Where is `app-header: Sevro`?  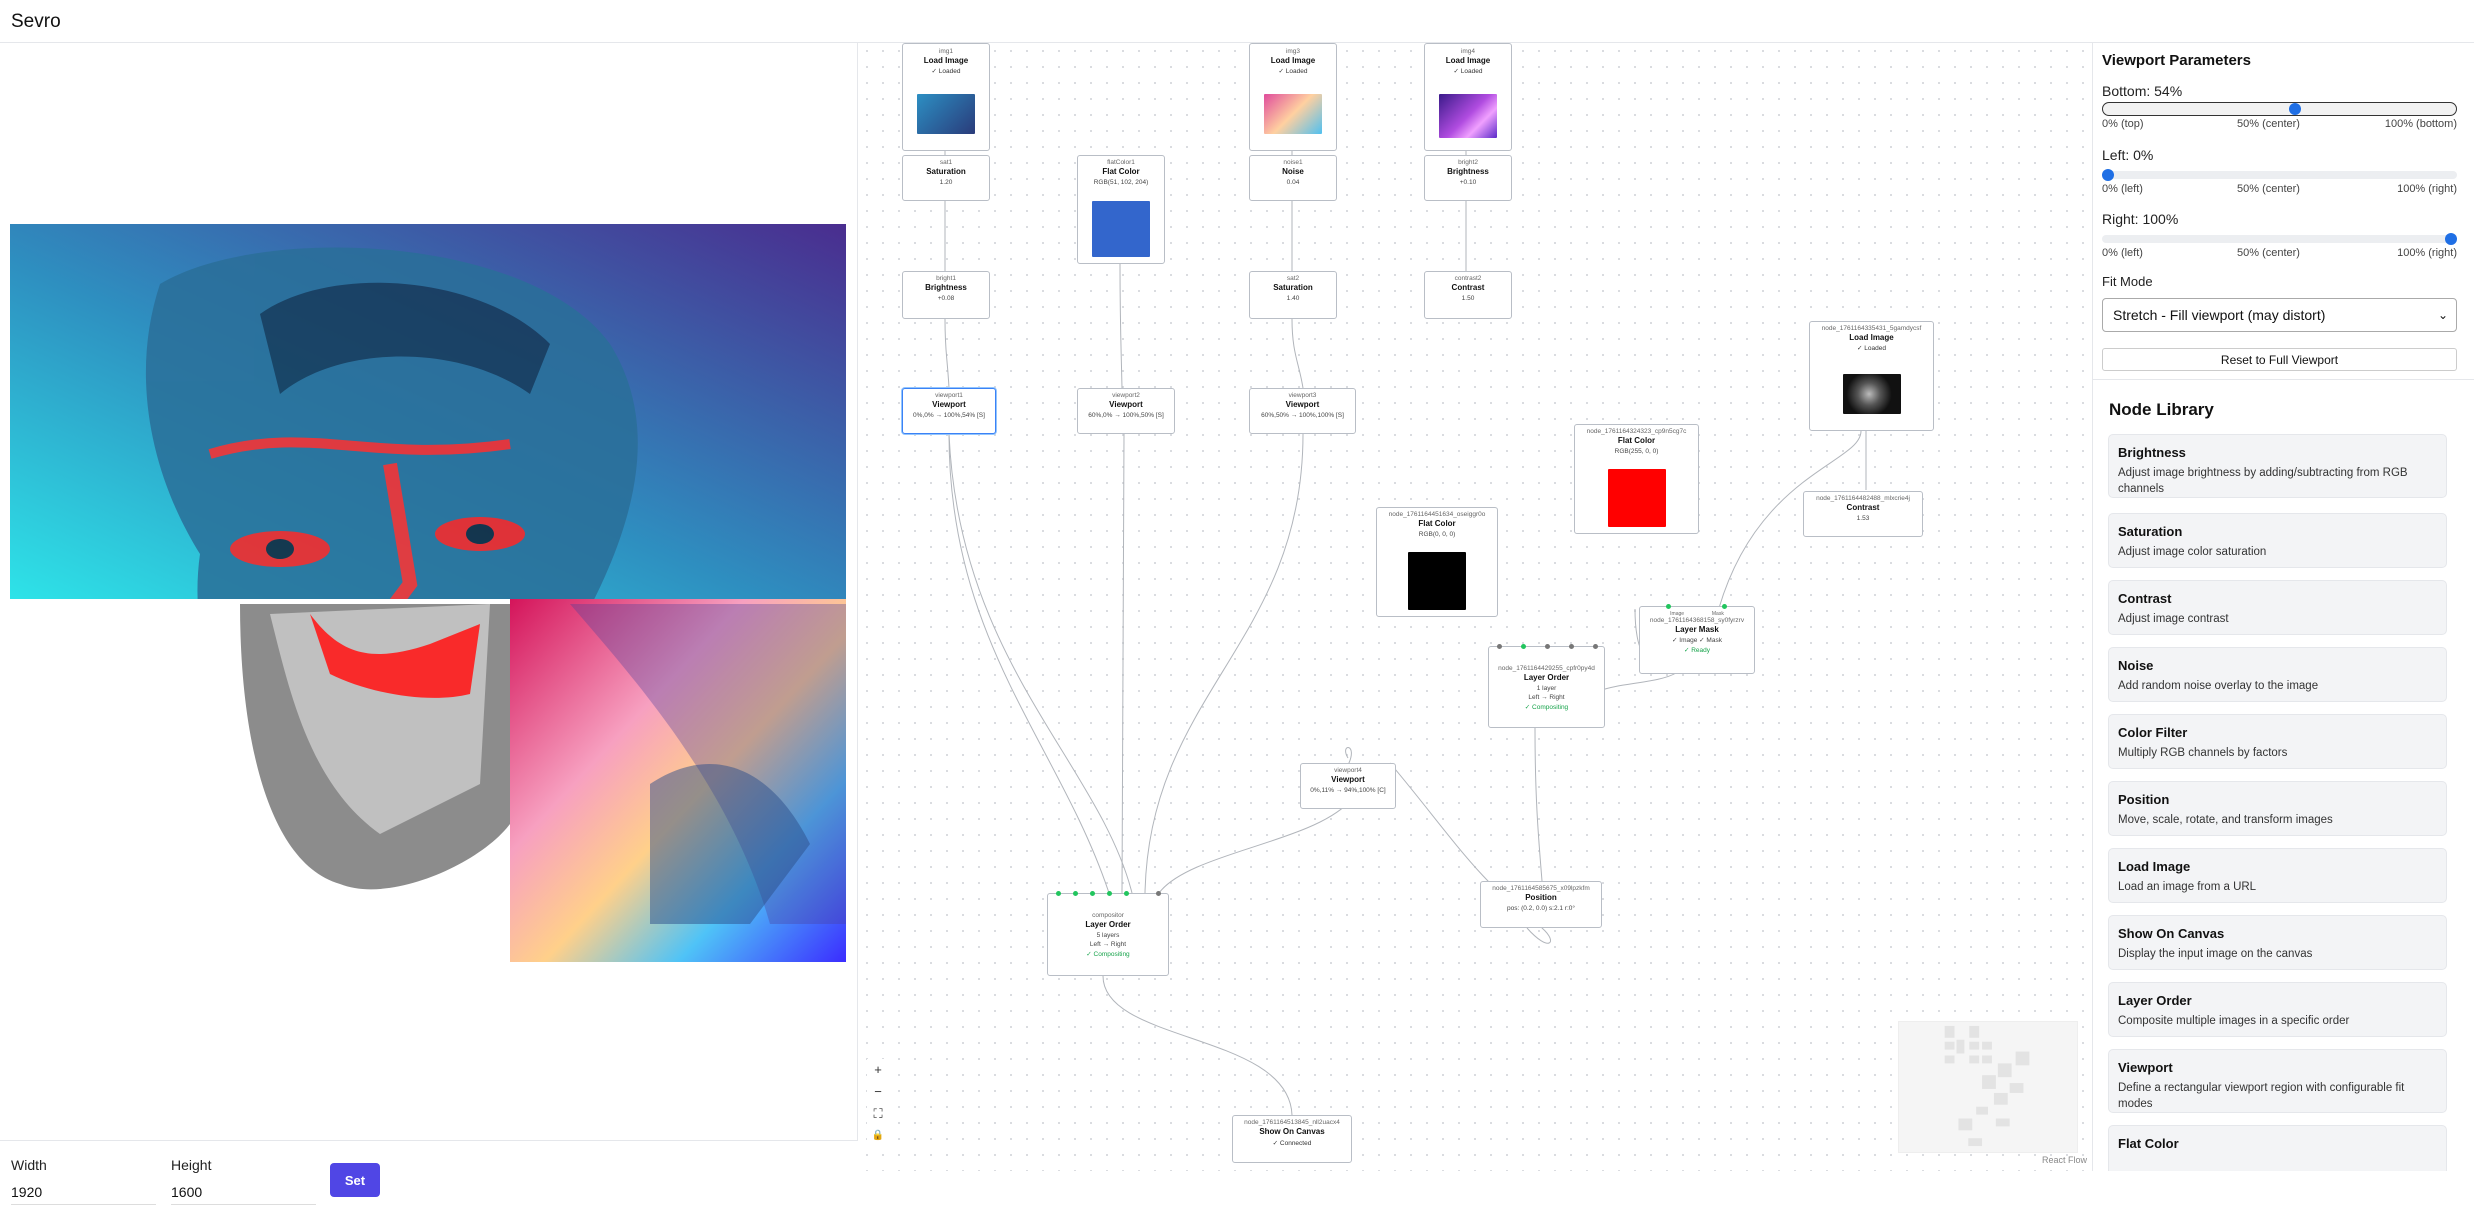
app-header: Sevro is located at coordinates (1237, 21).